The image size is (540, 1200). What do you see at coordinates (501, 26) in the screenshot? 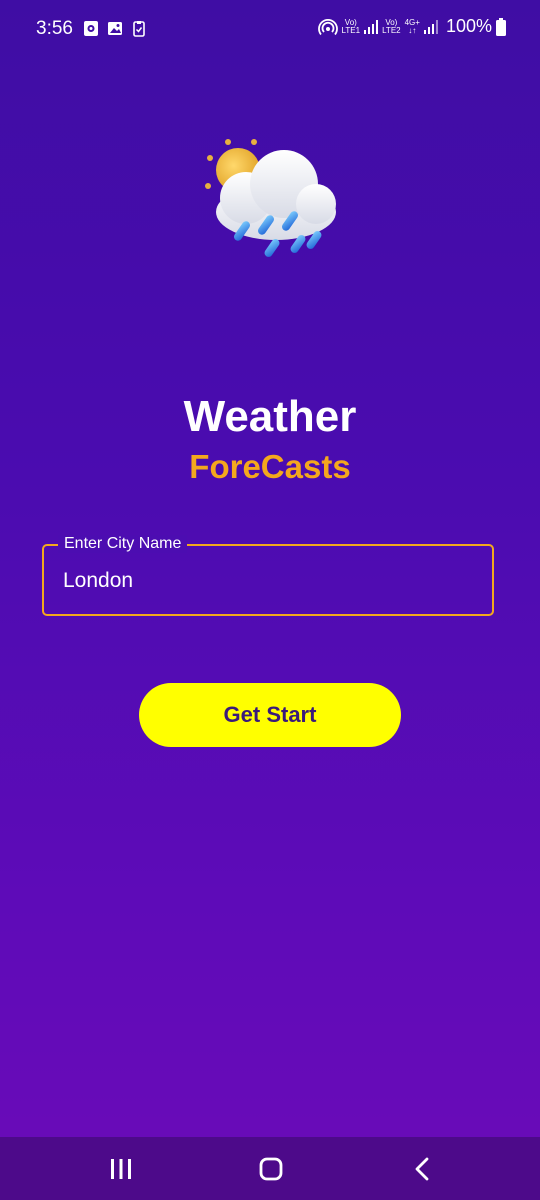
I see `battery-icon` at bounding box center [501, 26].